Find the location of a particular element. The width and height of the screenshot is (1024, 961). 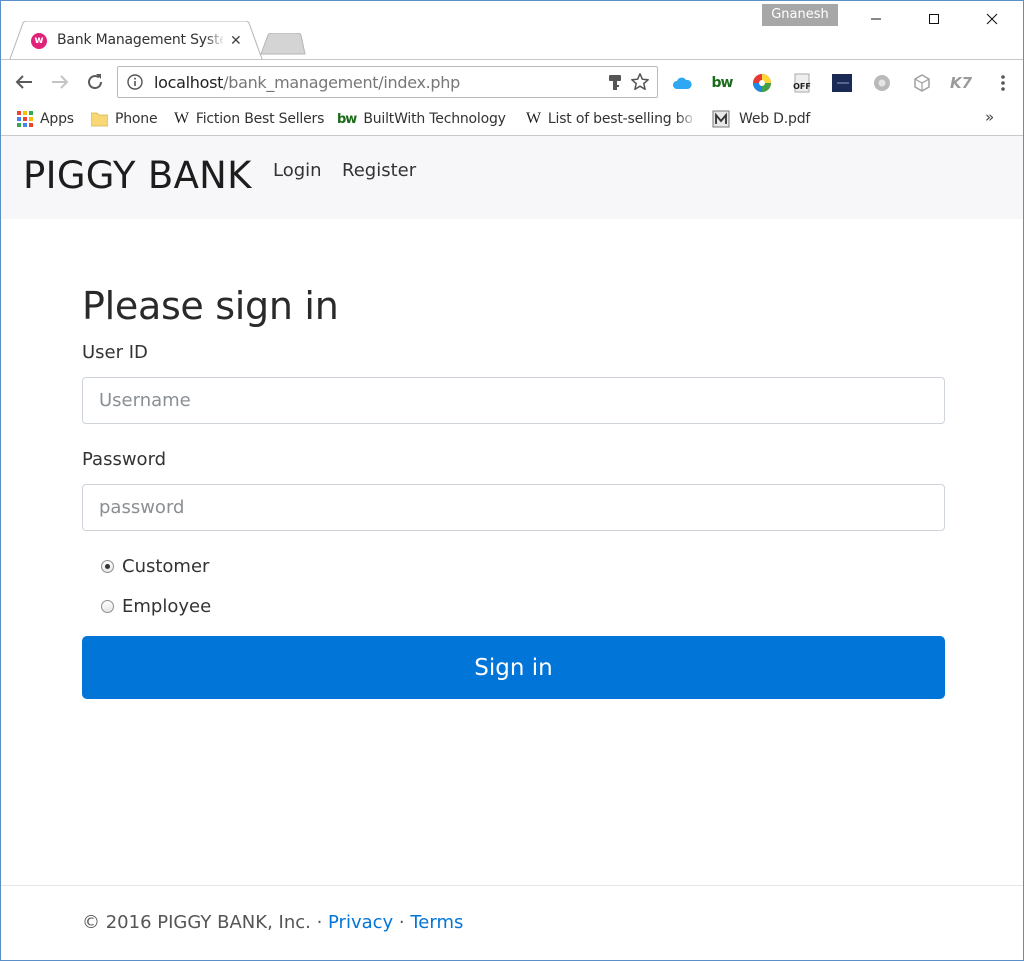

folder-icon is located at coordinates (99, 119).